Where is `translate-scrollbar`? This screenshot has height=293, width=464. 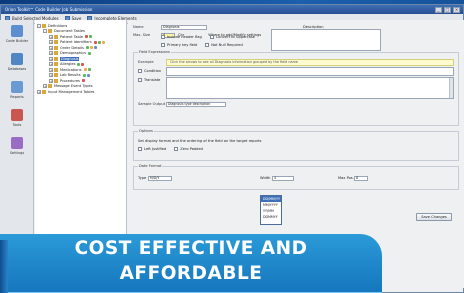 translate-scrollbar is located at coordinates (451, 88).